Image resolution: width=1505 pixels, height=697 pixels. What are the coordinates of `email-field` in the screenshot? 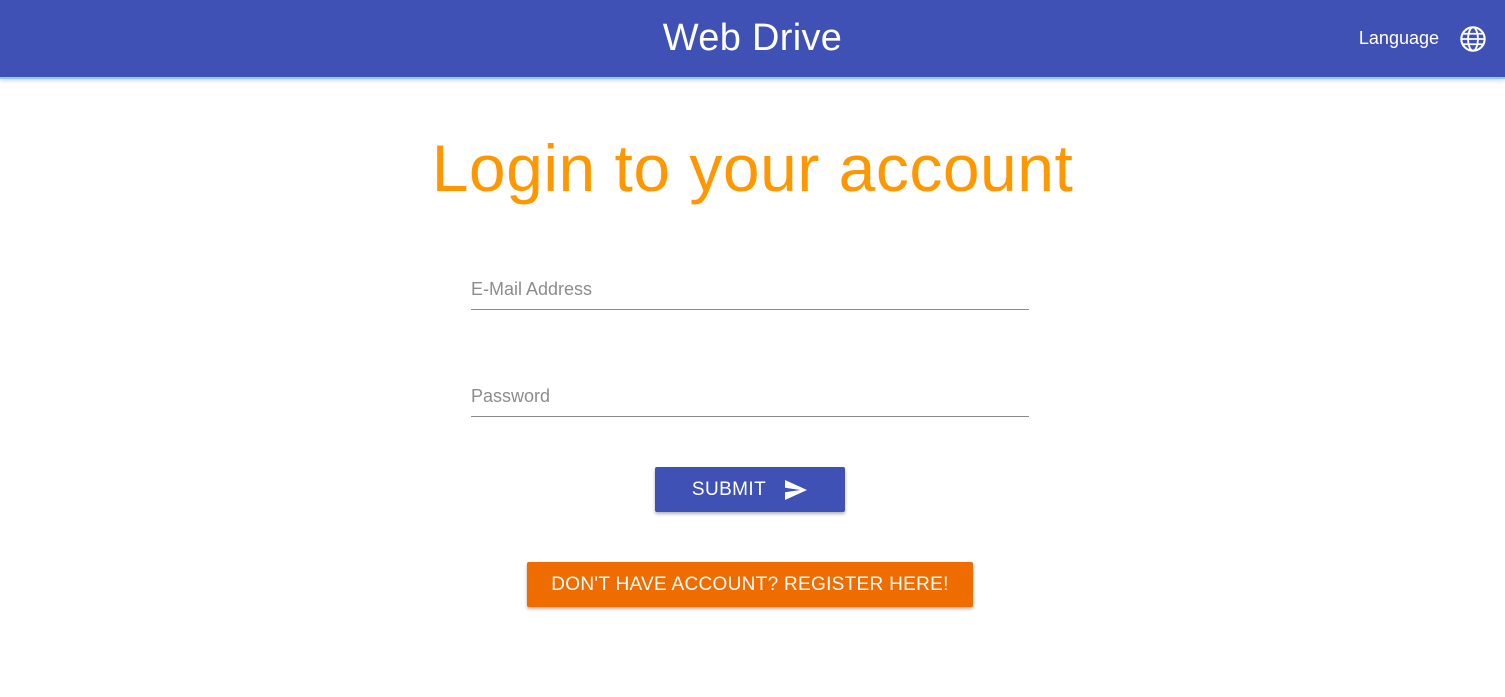 It's located at (750, 289).